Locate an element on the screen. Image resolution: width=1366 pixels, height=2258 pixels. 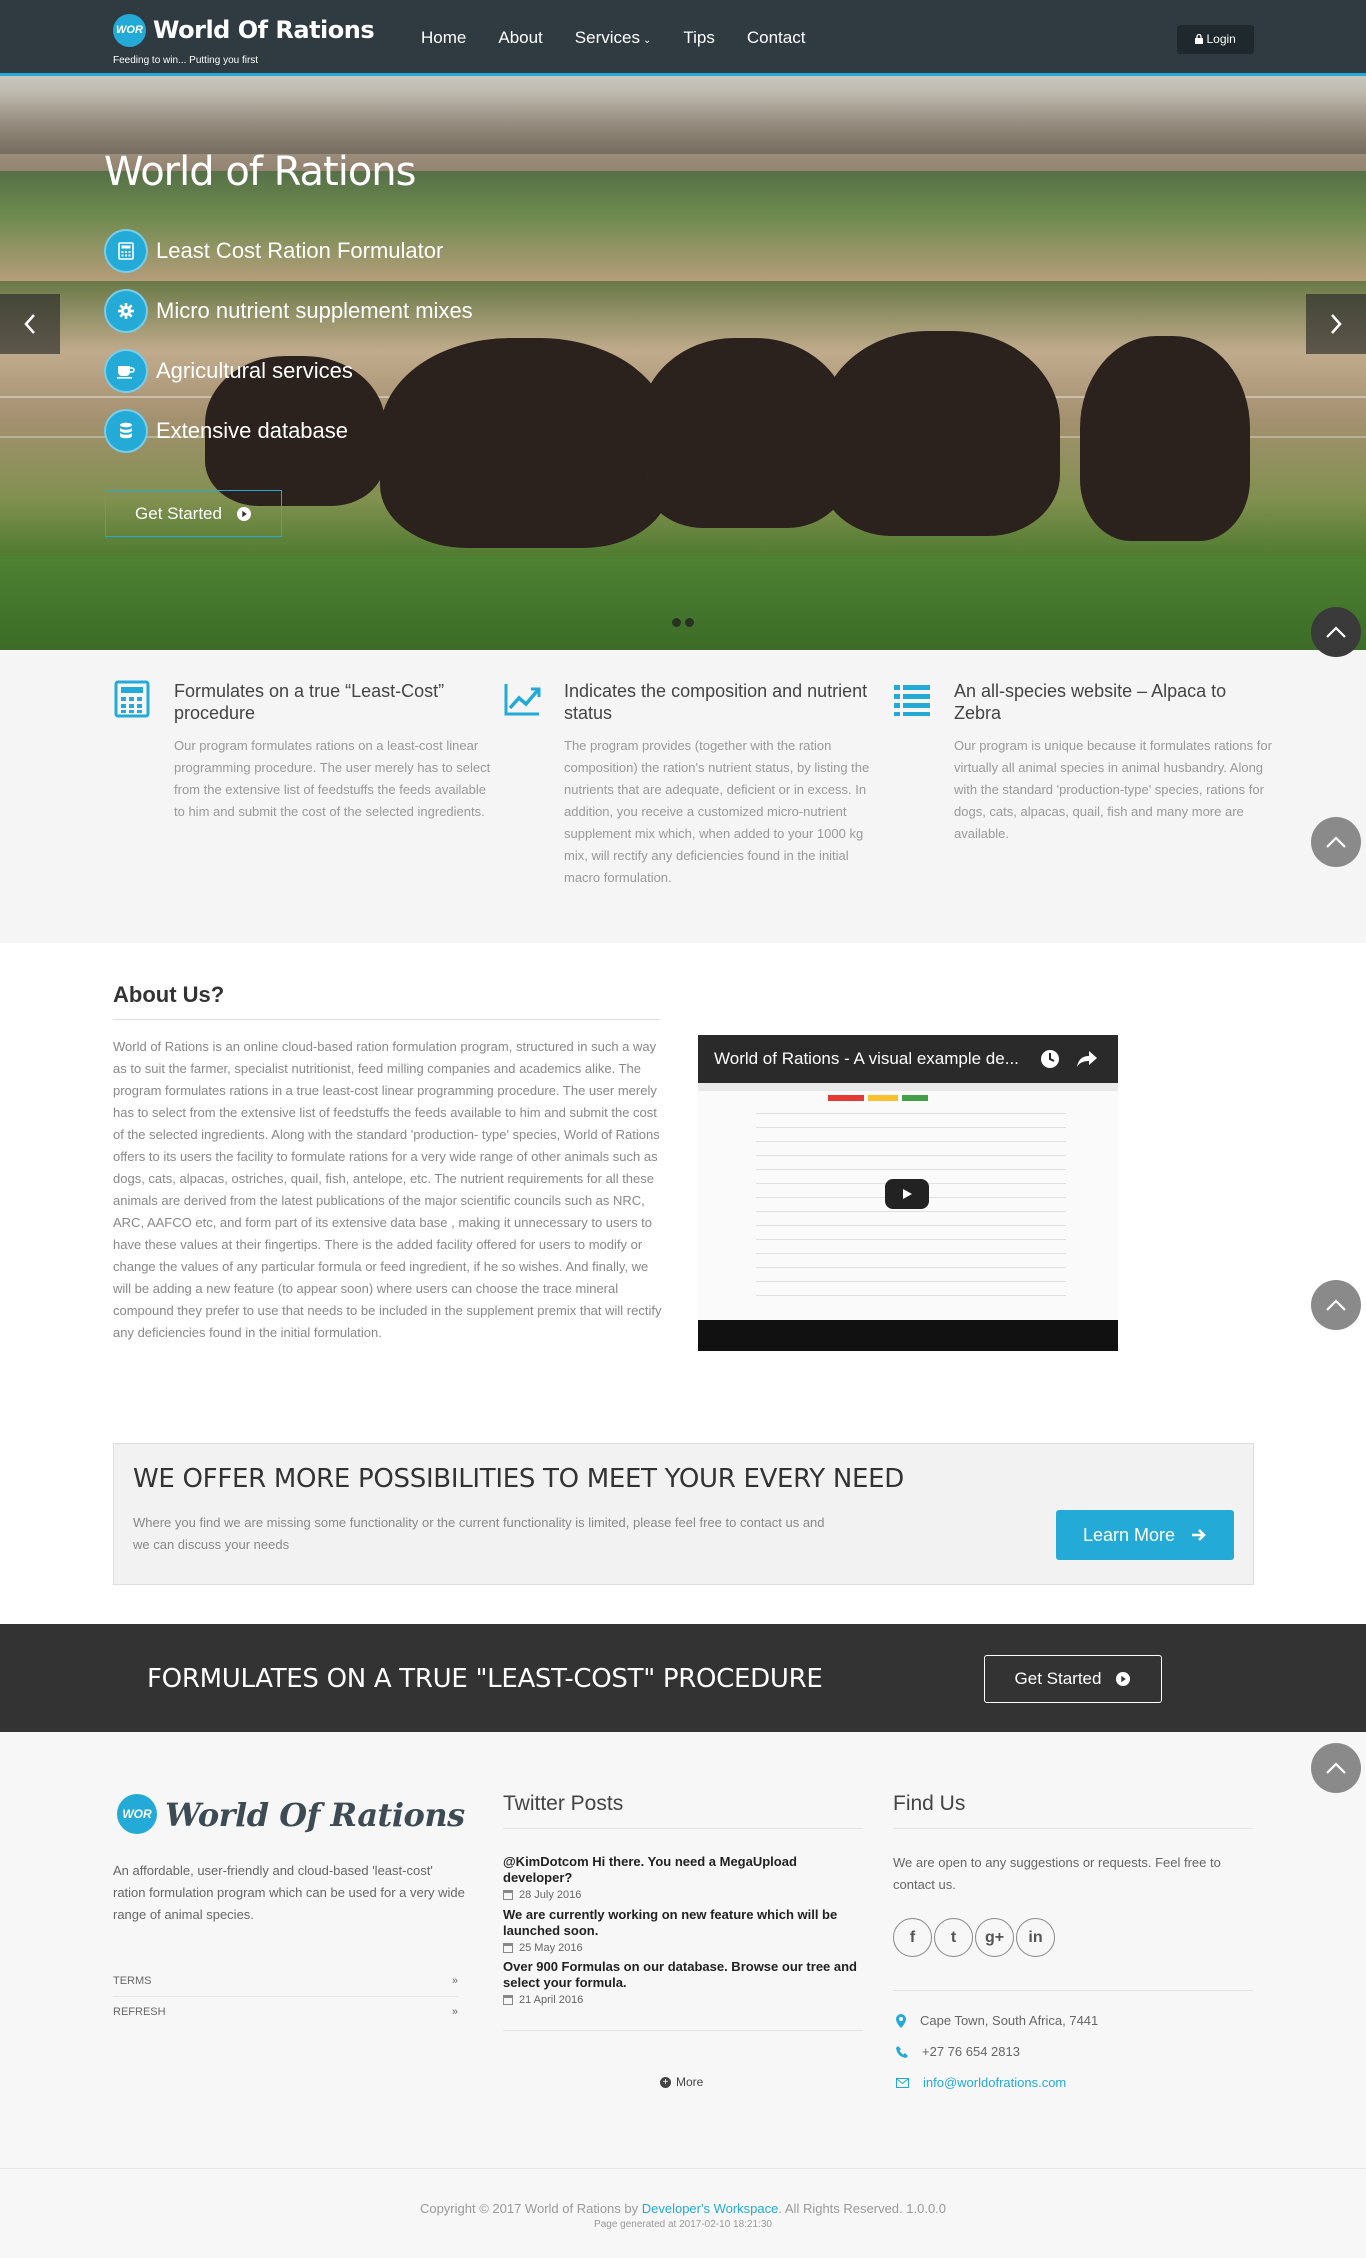
nav-services: Services ⌄ is located at coordinates (613, 38).